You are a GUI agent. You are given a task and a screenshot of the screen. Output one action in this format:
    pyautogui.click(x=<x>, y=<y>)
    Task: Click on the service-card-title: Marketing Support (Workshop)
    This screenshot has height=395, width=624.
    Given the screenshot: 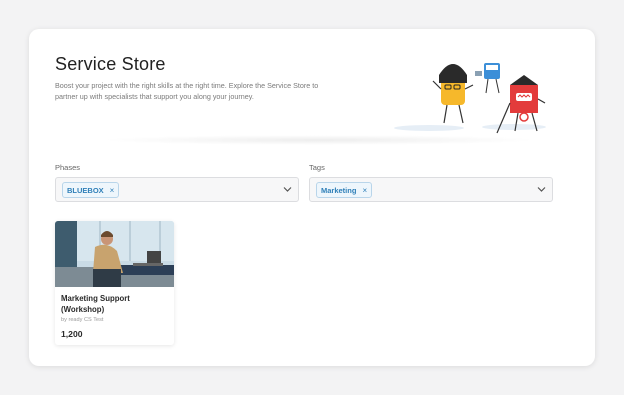 What is the action you would take?
    pyautogui.click(x=115, y=304)
    